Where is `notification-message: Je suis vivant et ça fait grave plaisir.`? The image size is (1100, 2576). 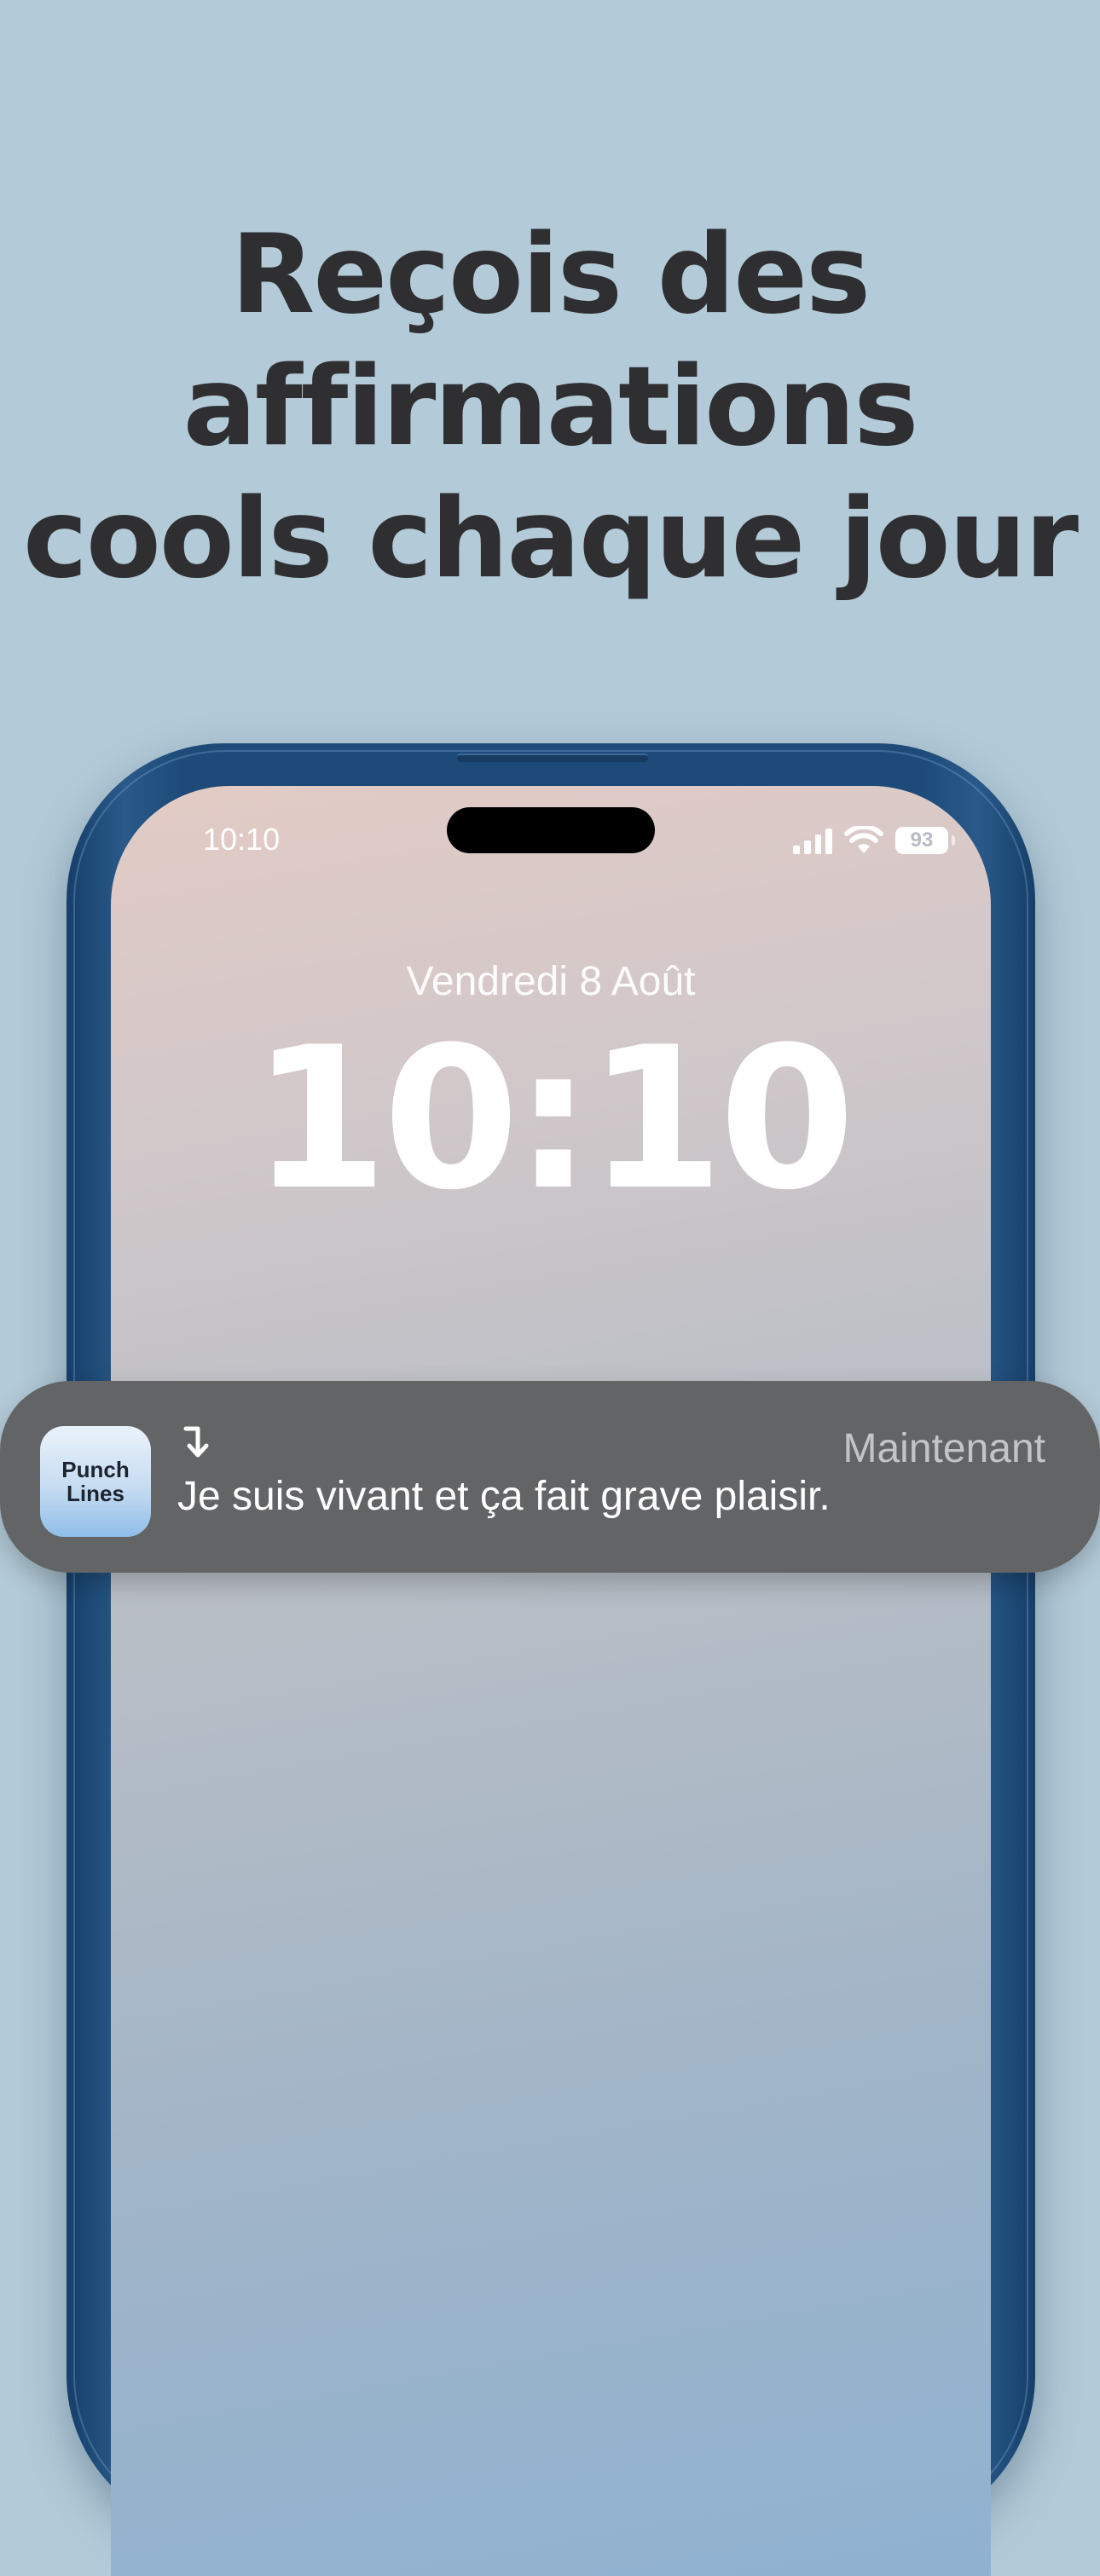 notification-message: Je suis vivant et ça fait grave plaisir. is located at coordinates (504, 1496).